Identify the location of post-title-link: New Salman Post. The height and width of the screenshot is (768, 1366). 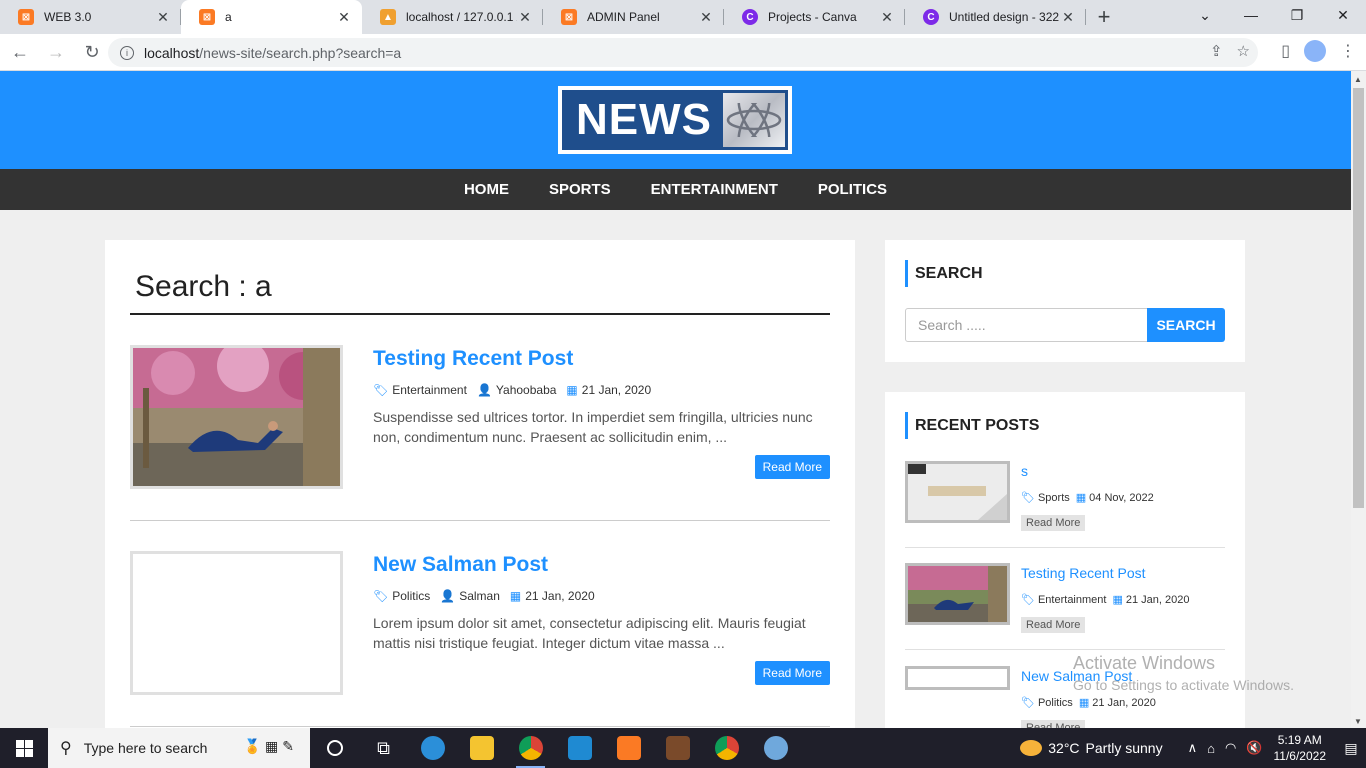
(460, 565).